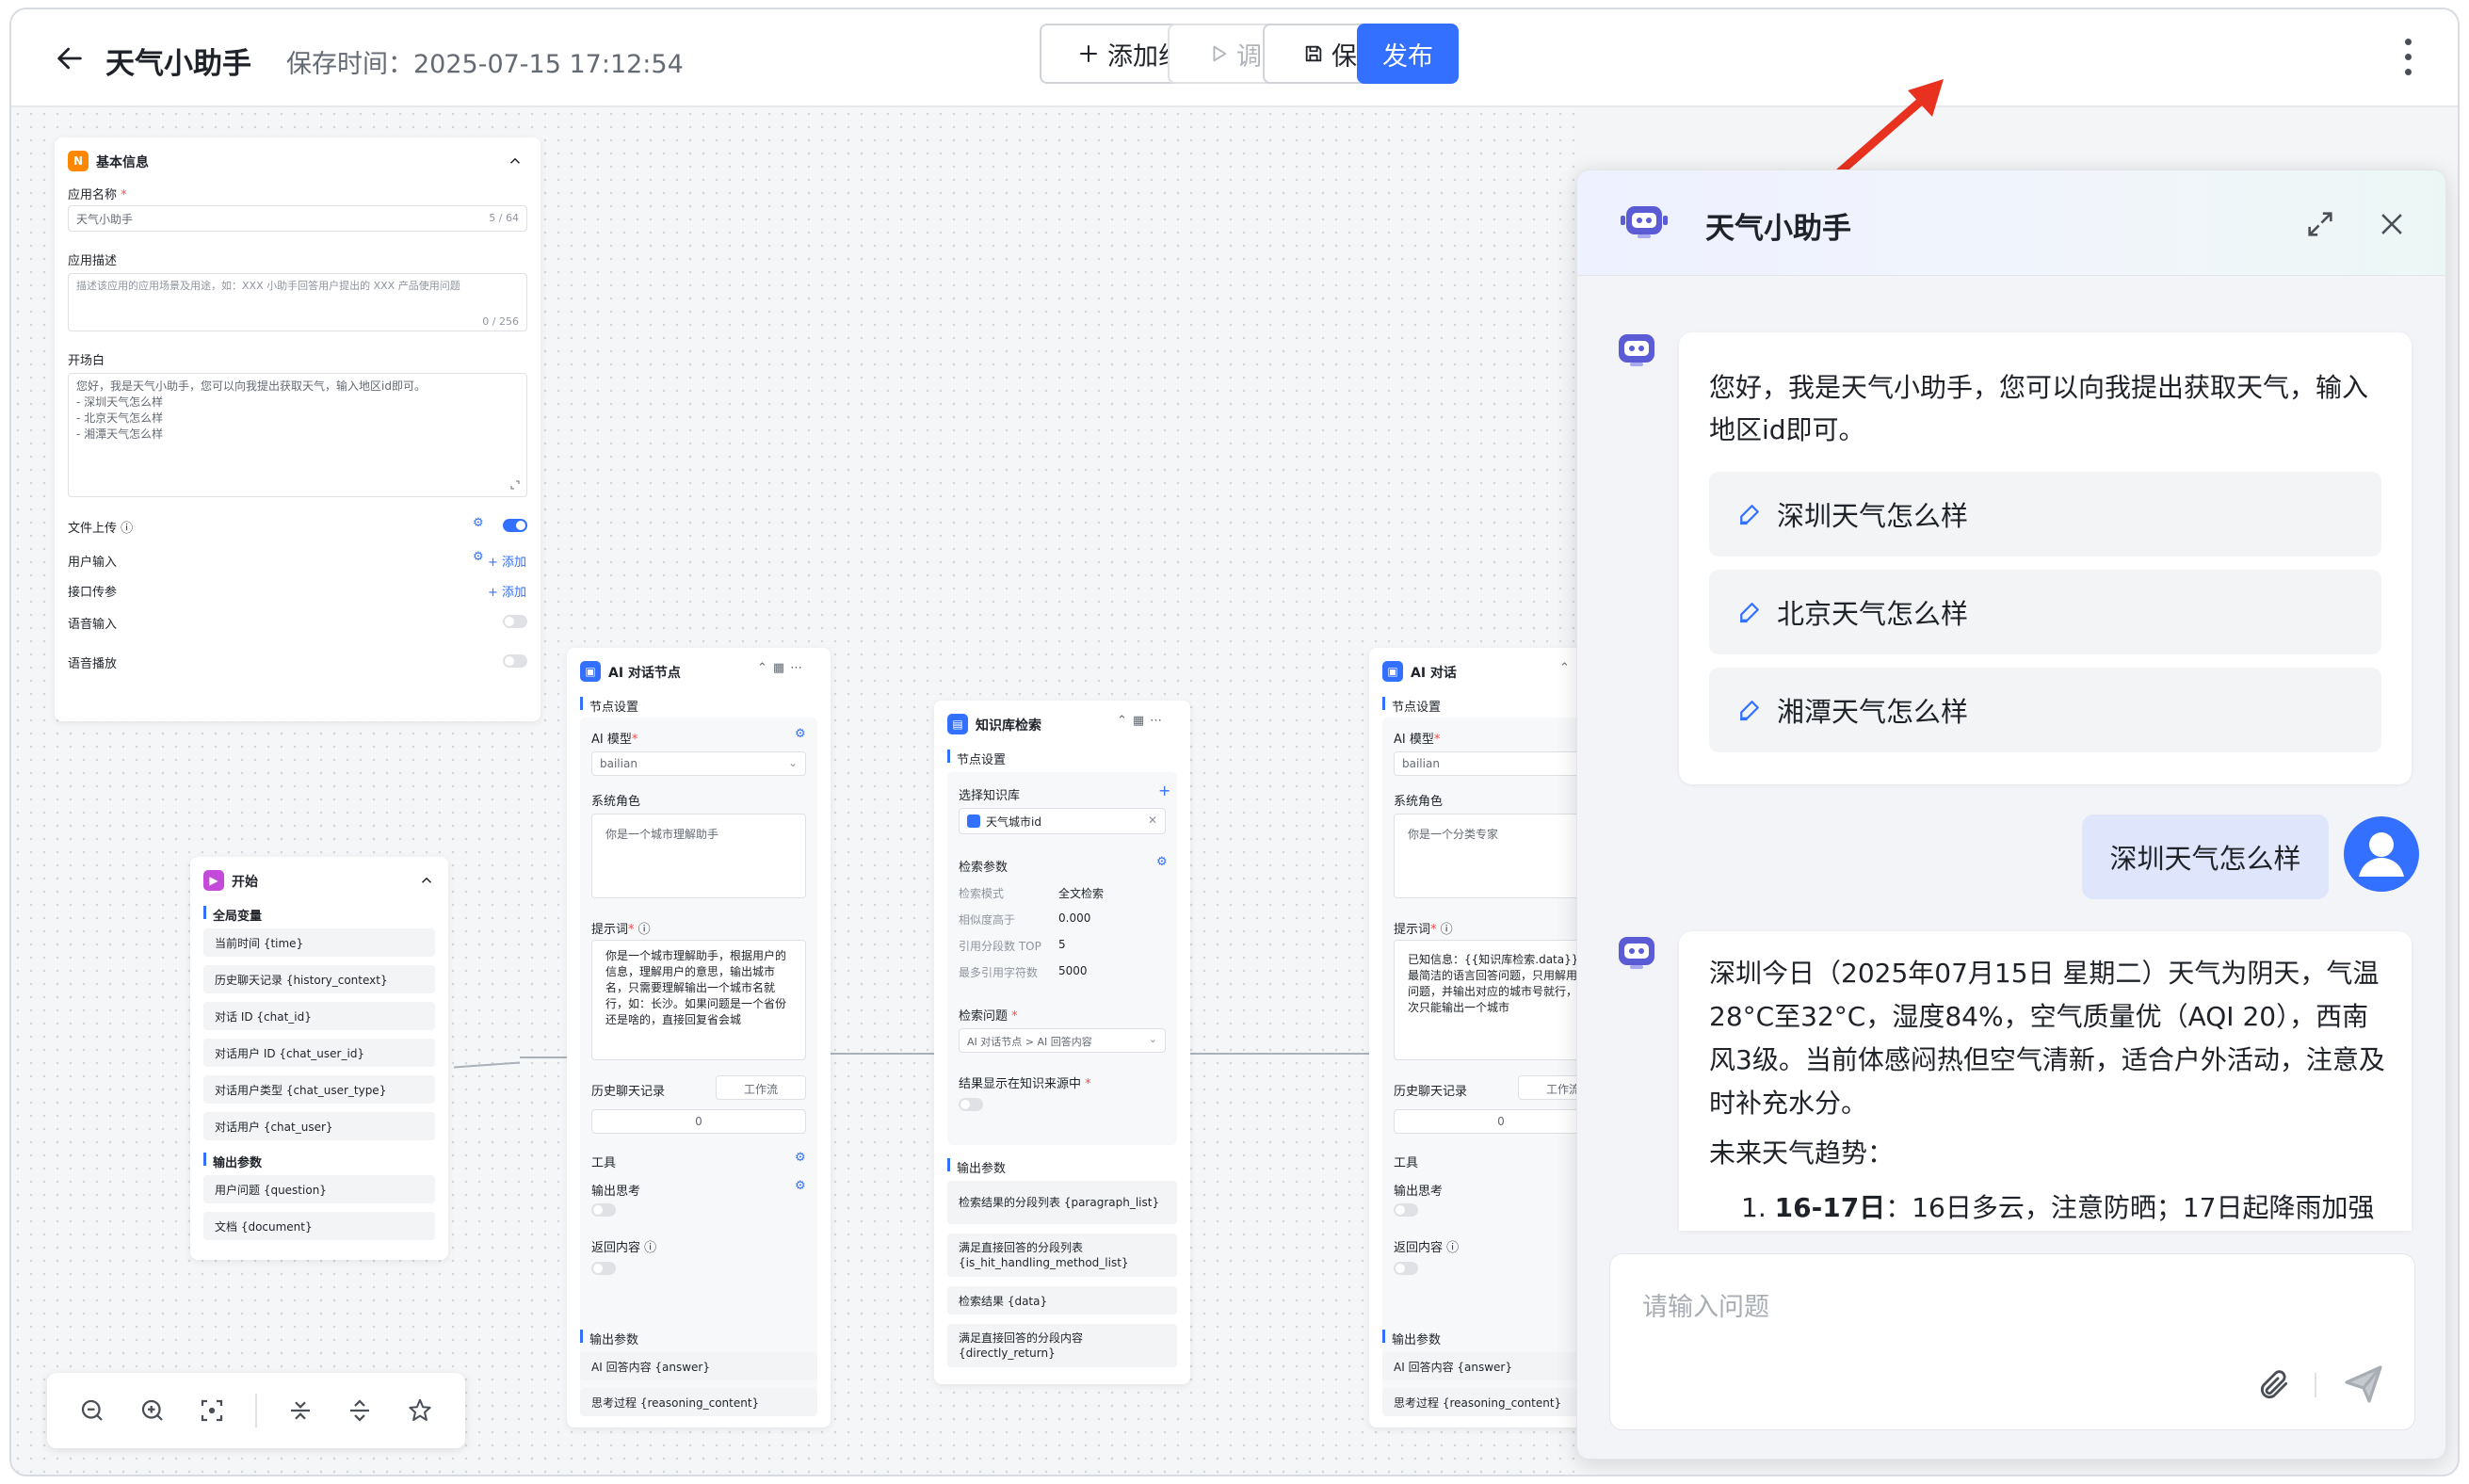 This screenshot has height=1484, width=2469. Describe the element at coordinates (2045, 710) in the screenshot. I see `suggestion-item: 湘潭天气怎么样` at that location.